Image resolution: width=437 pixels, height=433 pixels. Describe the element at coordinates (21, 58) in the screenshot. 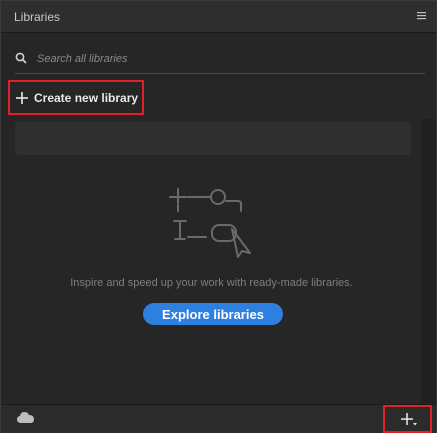

I see `search-icon` at that location.